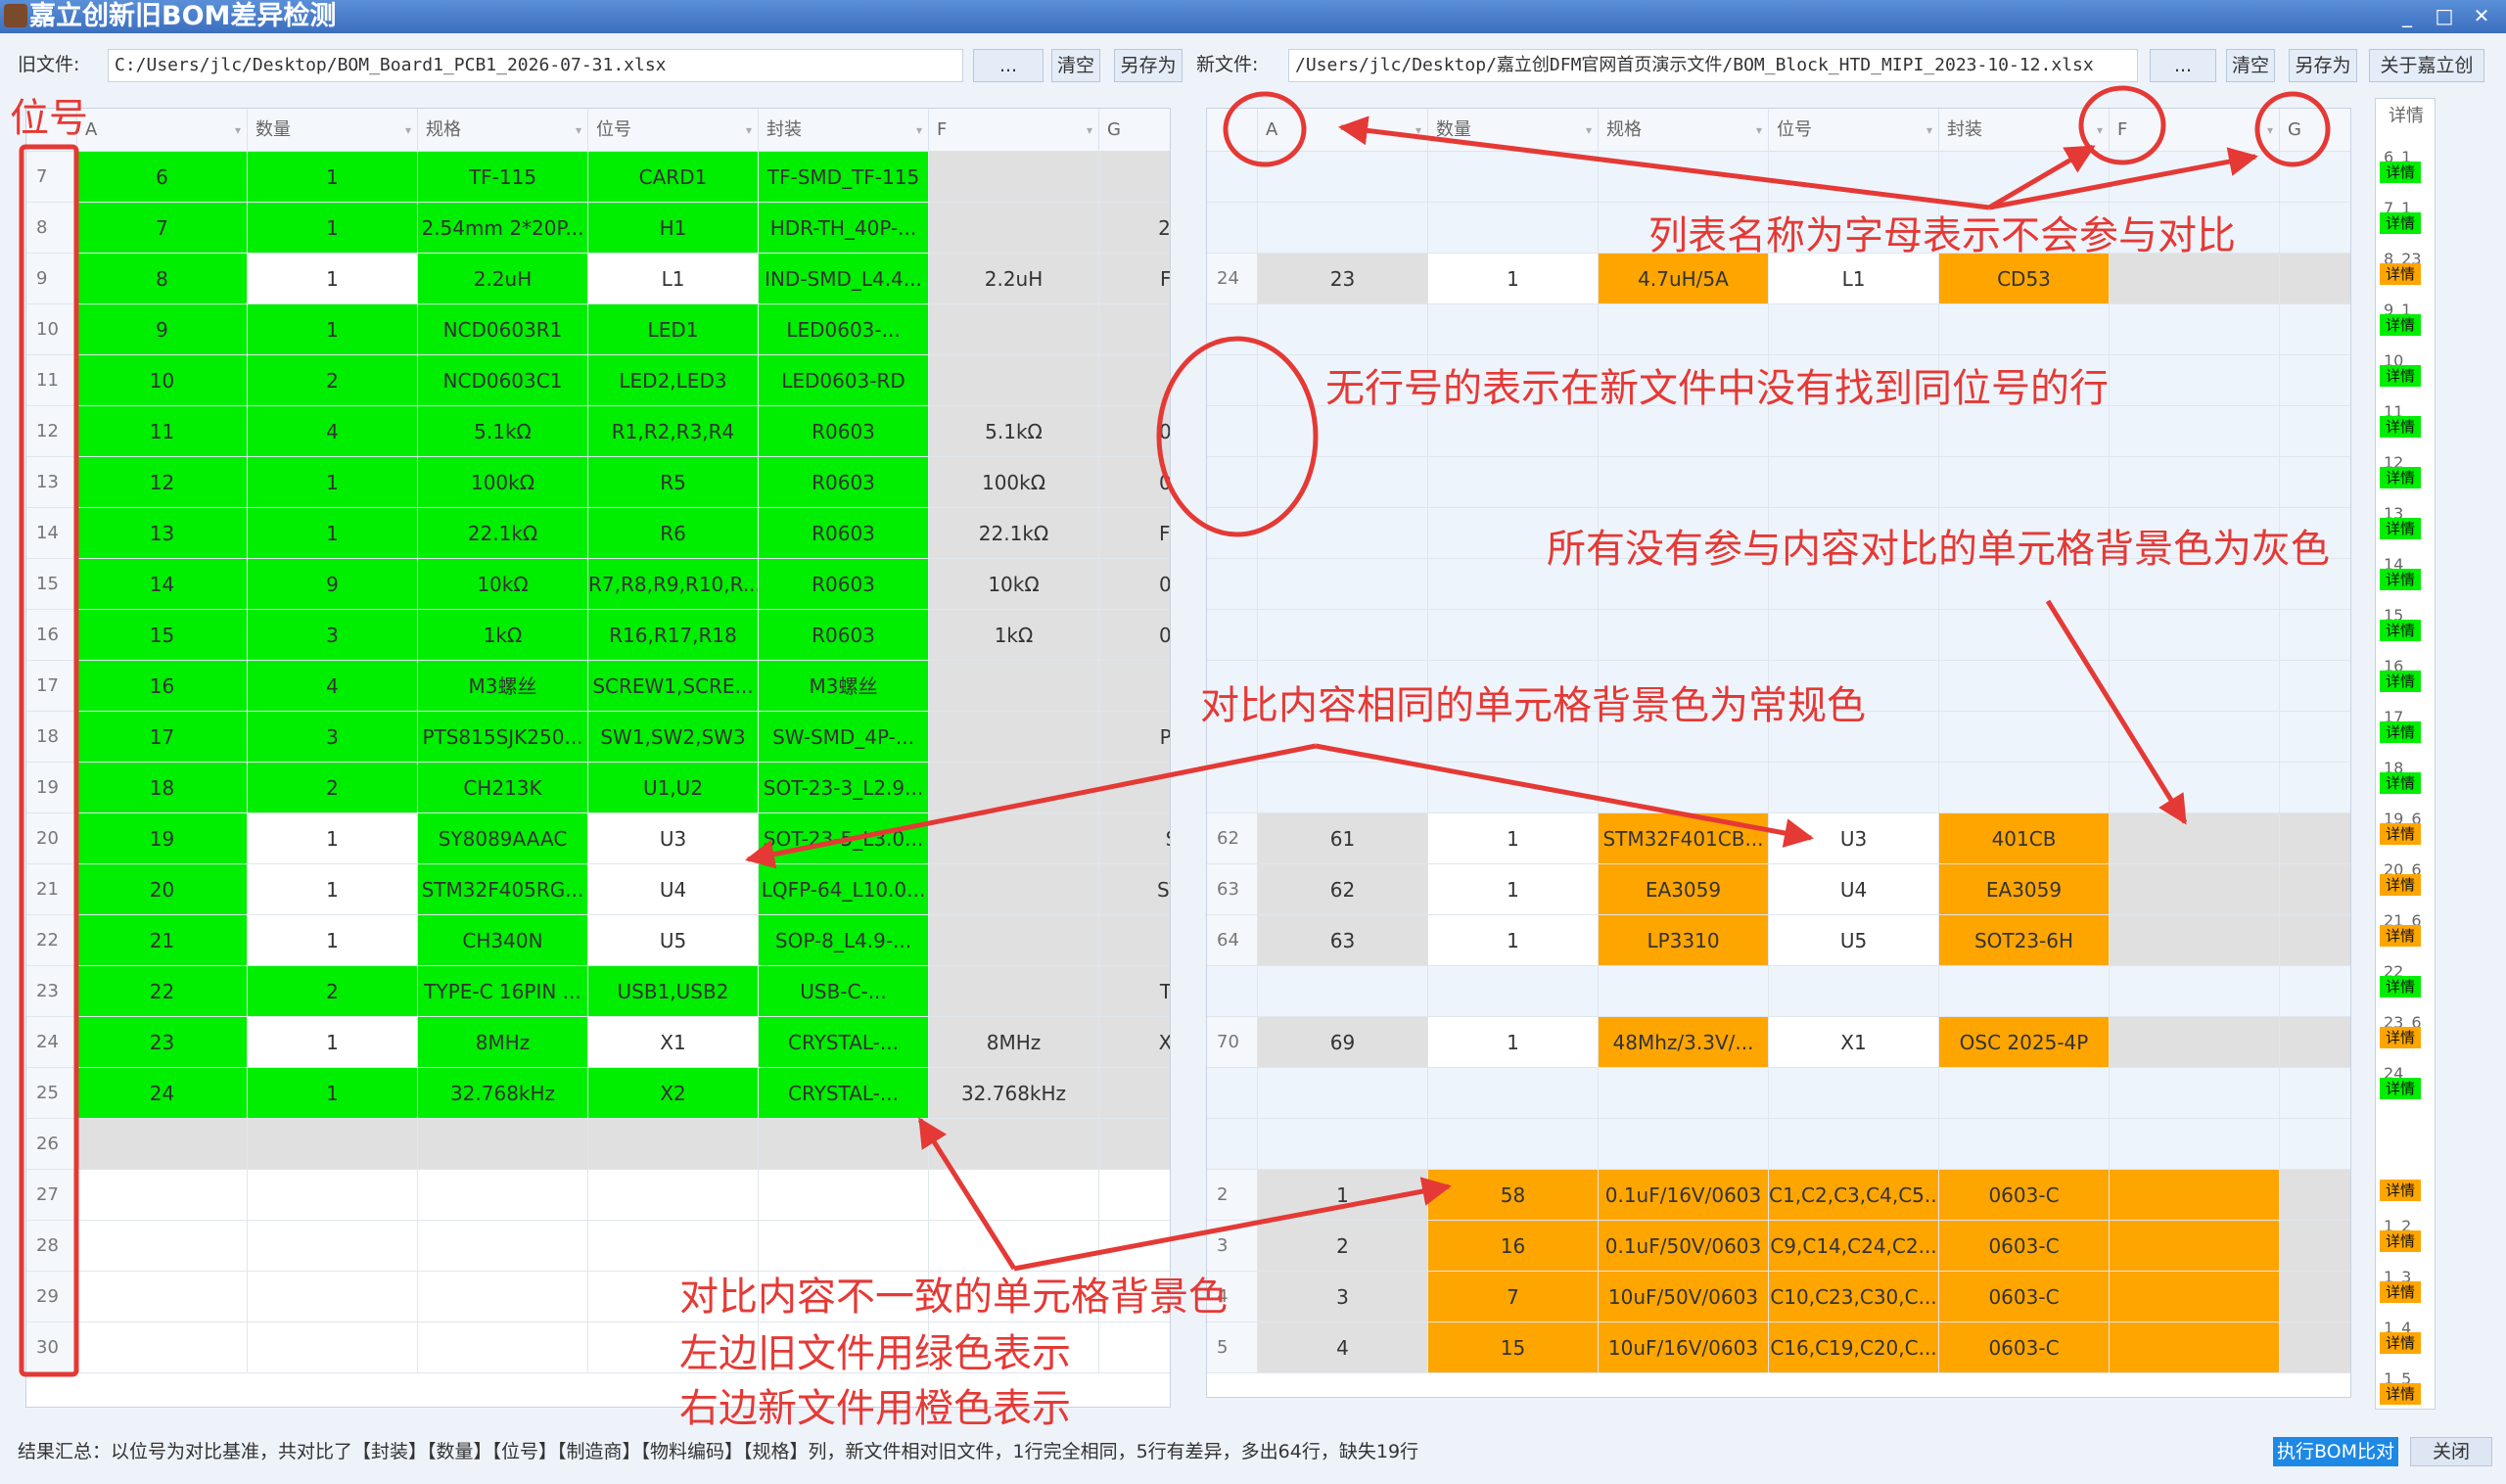 This screenshot has width=2506, height=1484. Describe the element at coordinates (1717, 388) in the screenshot. I see `annotation-no-row: 无行号的表示在新文件中没有找到同位号的行` at that location.